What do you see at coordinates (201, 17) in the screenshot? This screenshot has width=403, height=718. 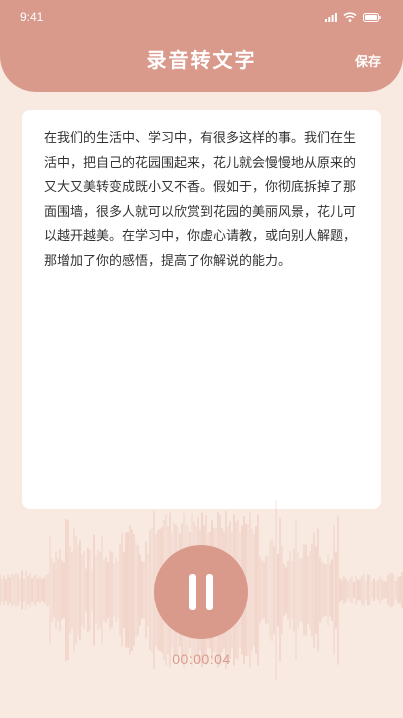 I see `status-bar: 9:41` at bounding box center [201, 17].